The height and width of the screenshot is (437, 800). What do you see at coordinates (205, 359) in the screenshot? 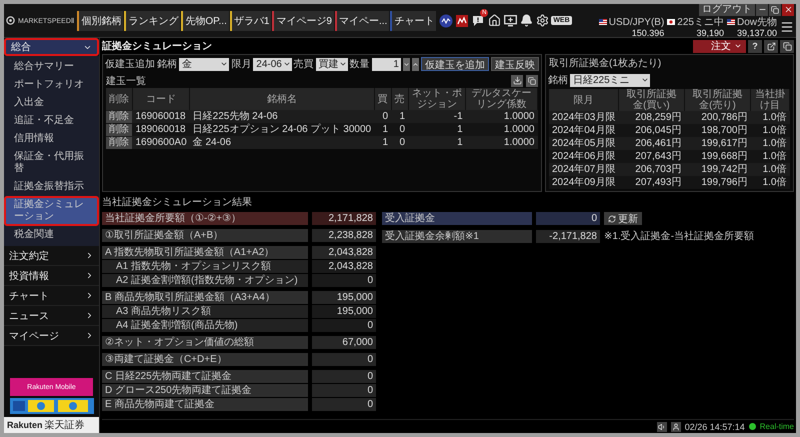
I see `result-label: ③両建て証拠金（C+D+E）` at bounding box center [205, 359].